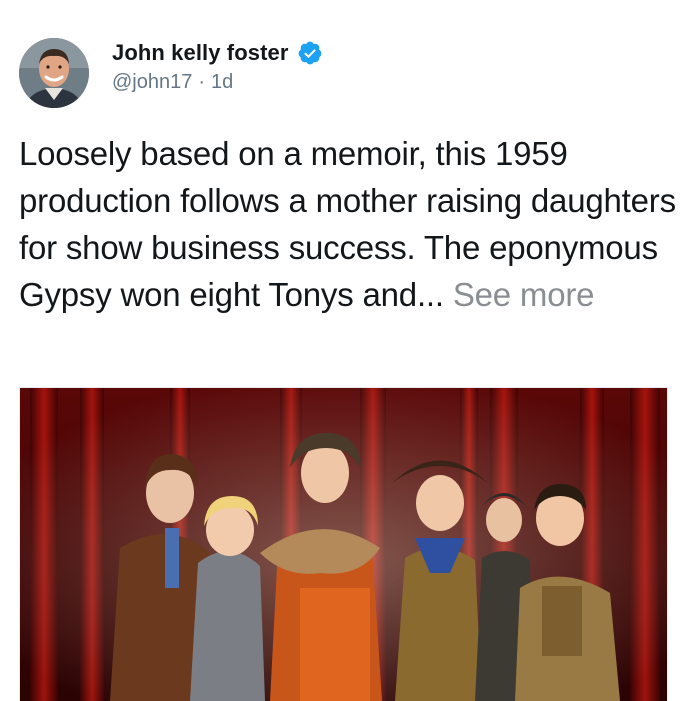 This screenshot has height=701, width=700. Describe the element at coordinates (200, 53) in the screenshot. I see `author-name: John kelly foster` at that location.